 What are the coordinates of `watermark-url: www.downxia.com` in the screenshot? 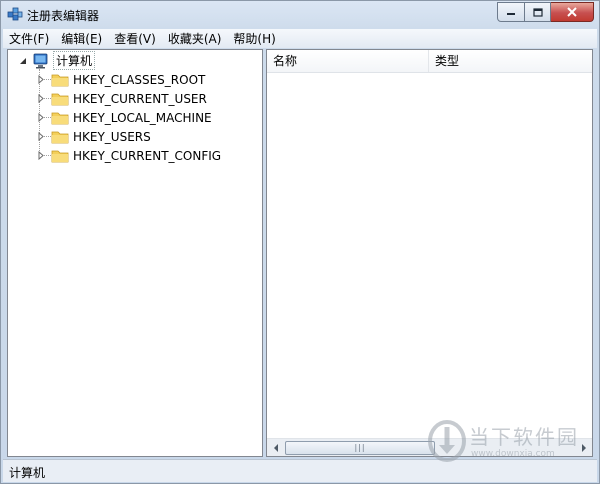 It's located at (513, 454).